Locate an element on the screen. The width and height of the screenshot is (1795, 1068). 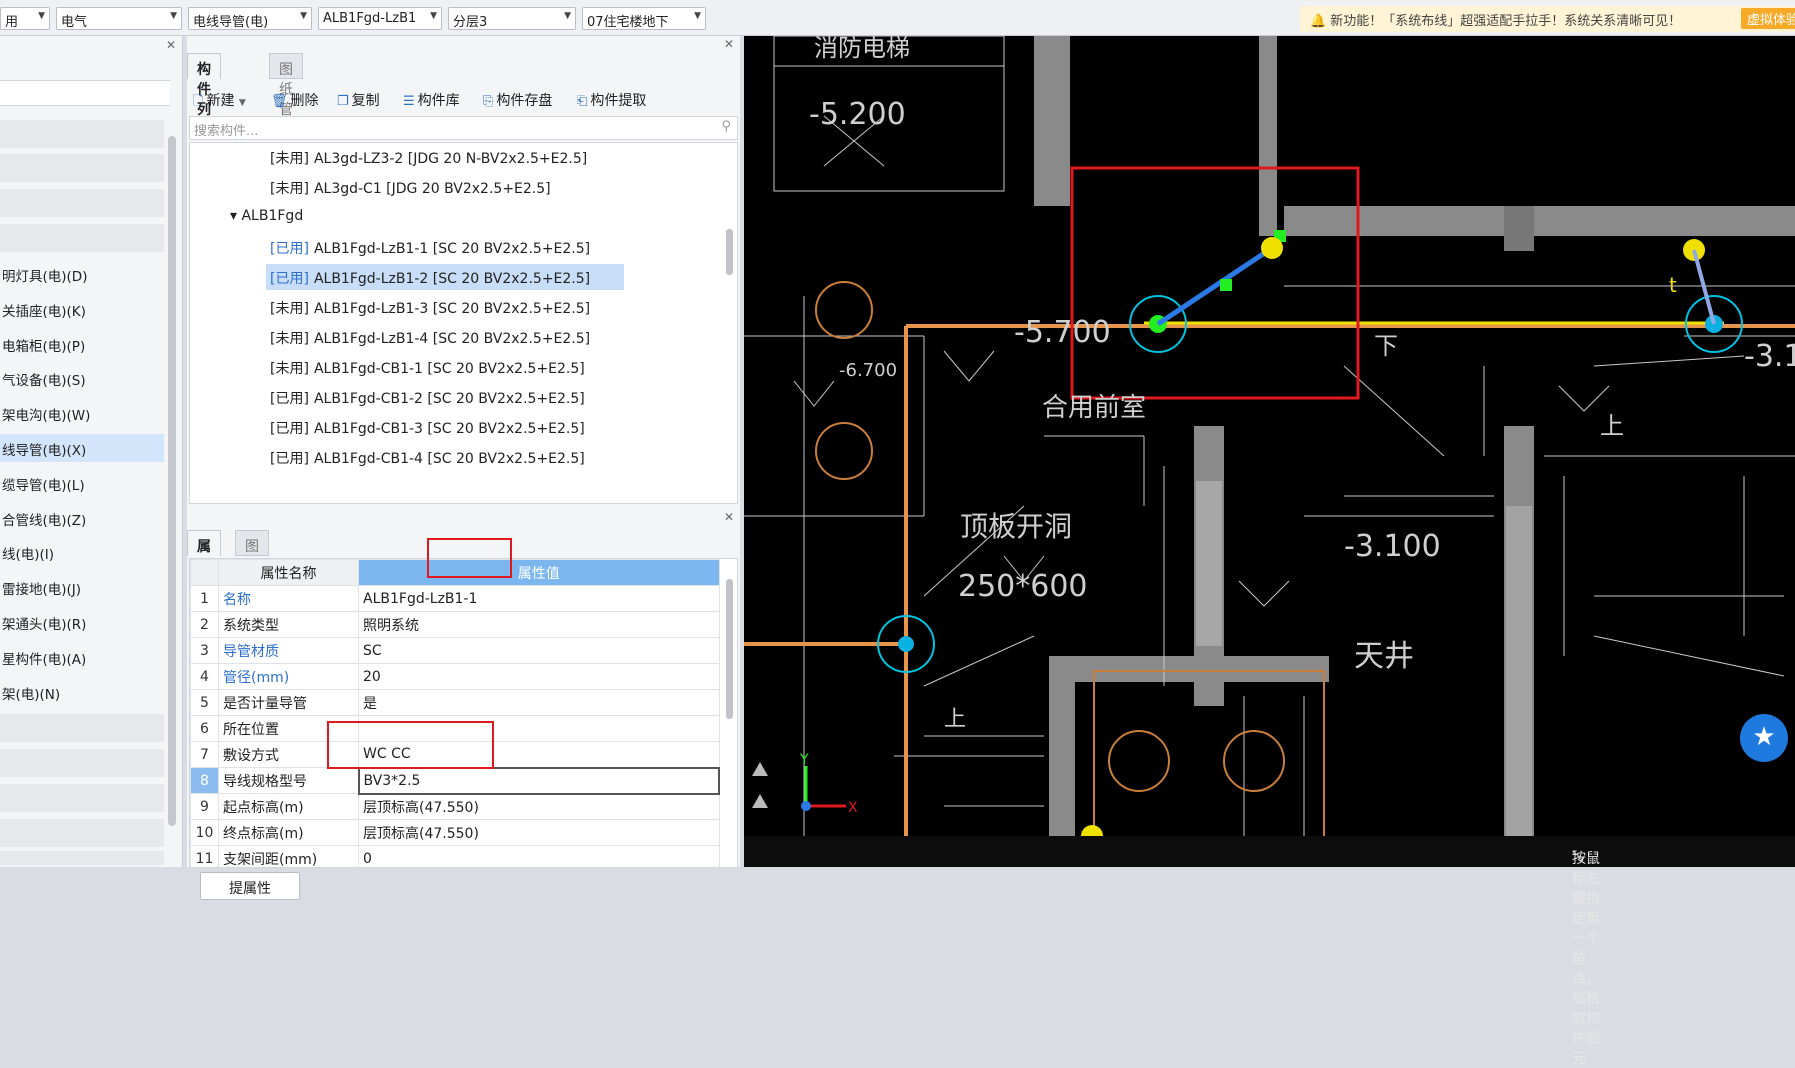
expand-icon: ▾ is located at coordinates (235, 216).